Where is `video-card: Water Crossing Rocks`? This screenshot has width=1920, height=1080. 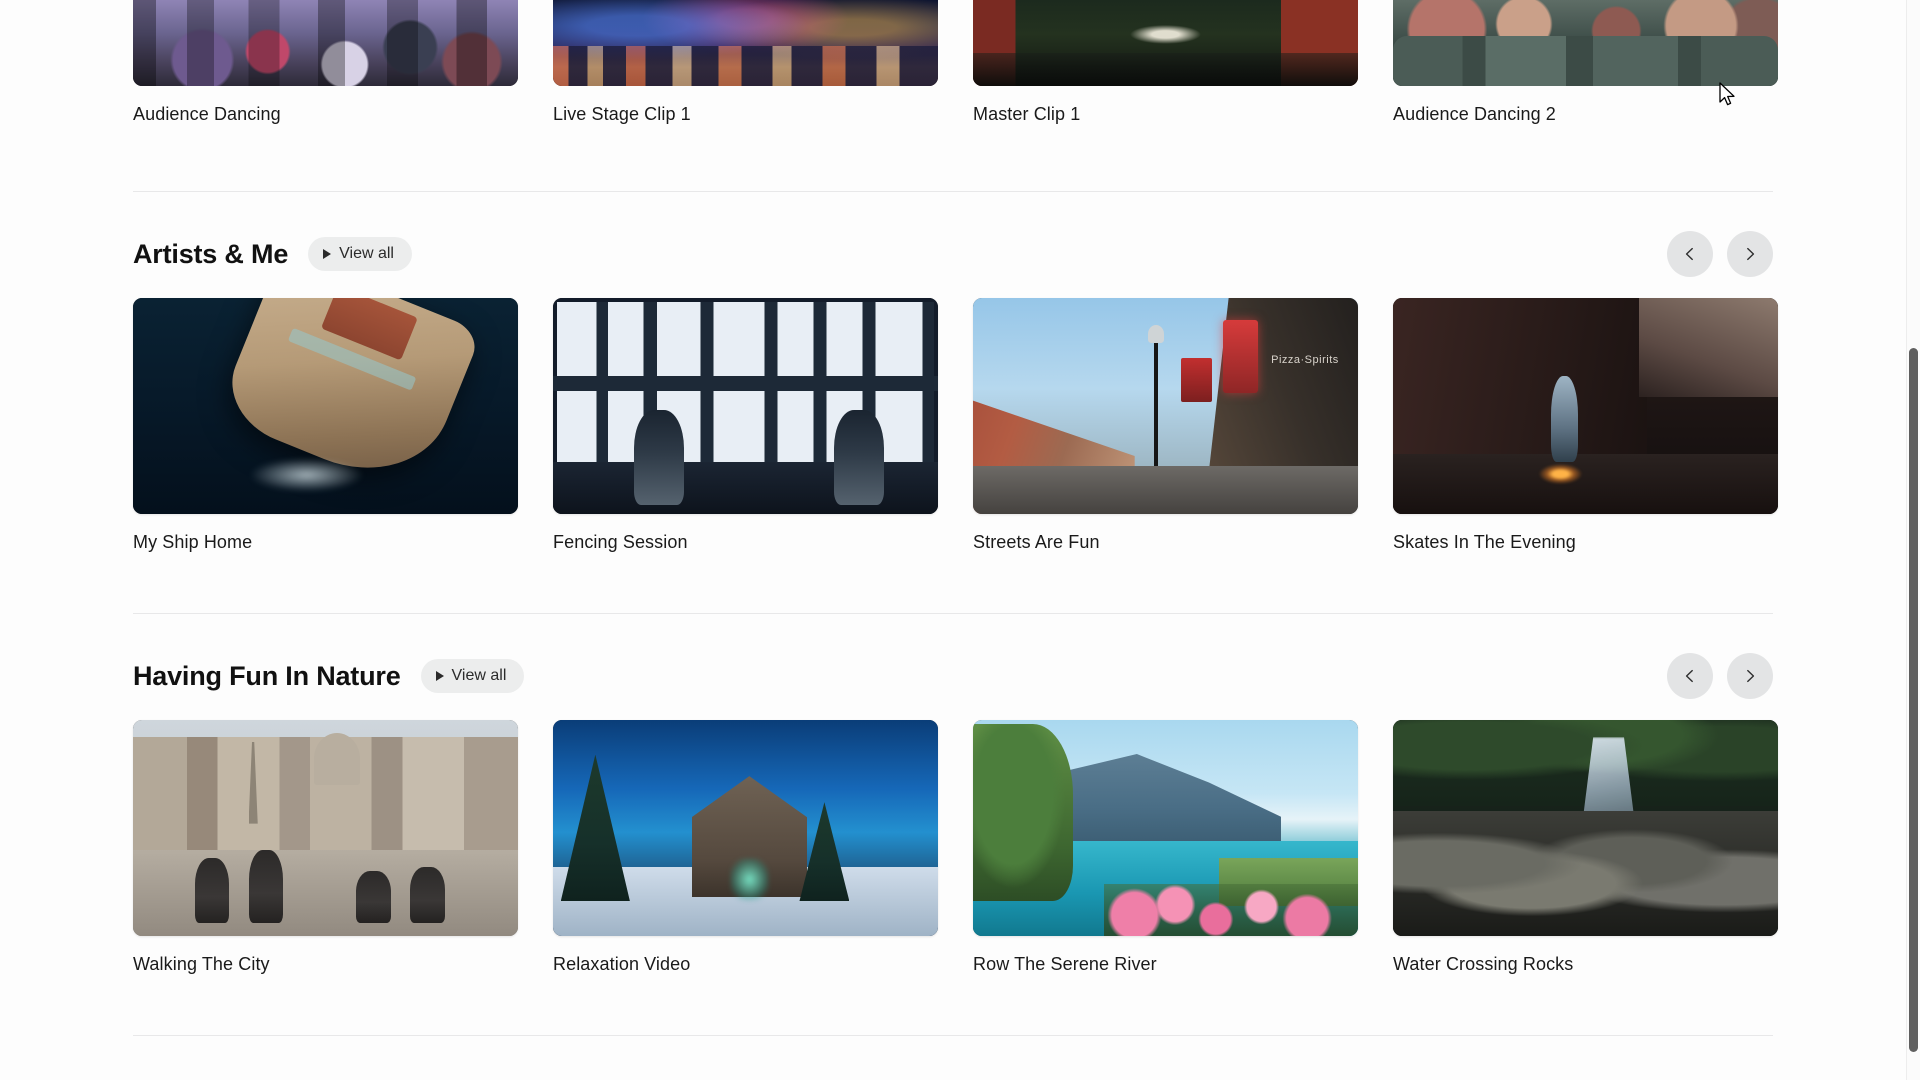
video-card: Water Crossing Rocks is located at coordinates (1585, 847).